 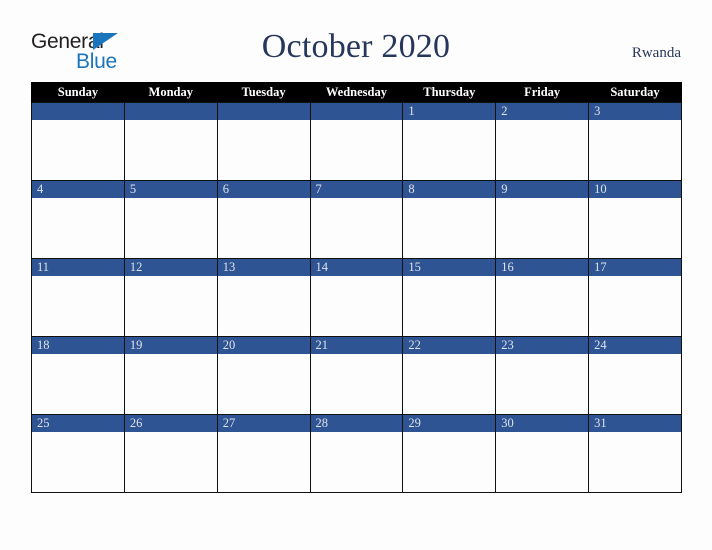 I want to click on day-cell: 6, so click(x=263, y=219).